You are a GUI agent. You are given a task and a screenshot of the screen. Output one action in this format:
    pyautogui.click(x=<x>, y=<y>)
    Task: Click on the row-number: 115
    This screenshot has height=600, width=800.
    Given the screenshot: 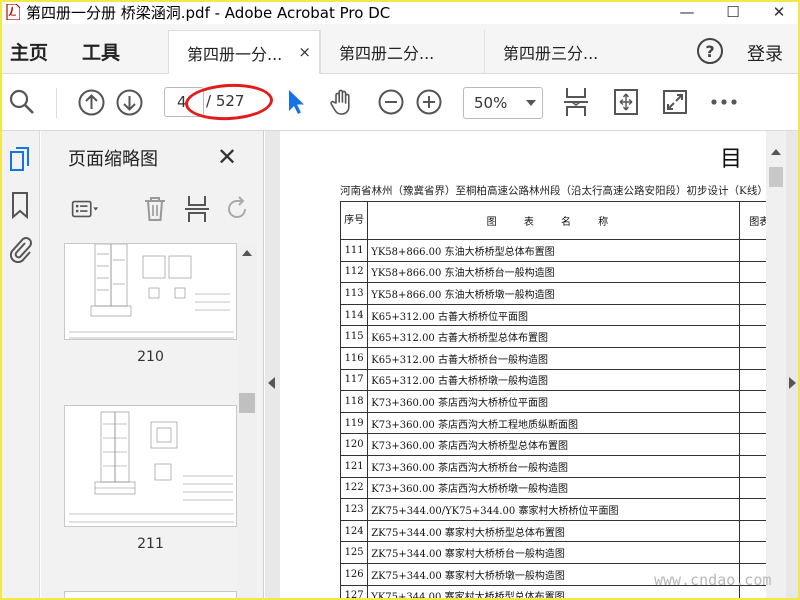 What is the action you would take?
    pyautogui.click(x=354, y=336)
    